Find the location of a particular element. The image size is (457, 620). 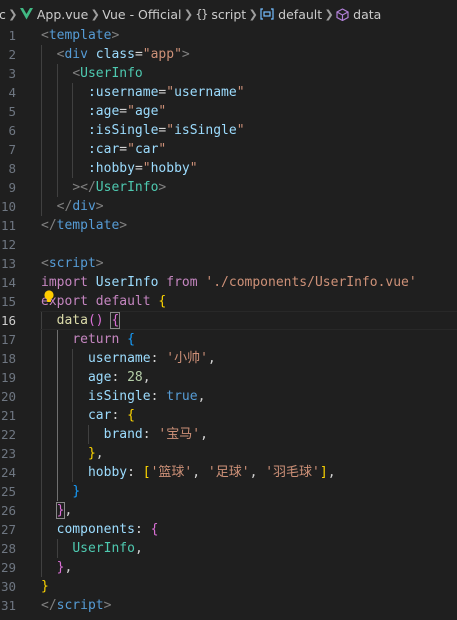

code-text: <div class="app"> is located at coordinates (115, 54).